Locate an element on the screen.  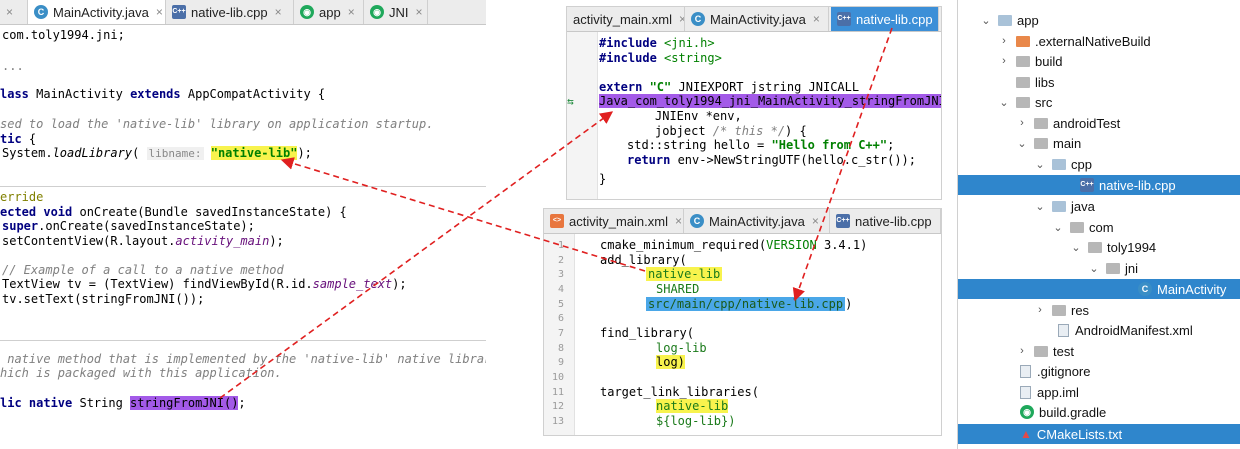
tree-item-jni: ⌄ jni is located at coordinates (1099, 268).